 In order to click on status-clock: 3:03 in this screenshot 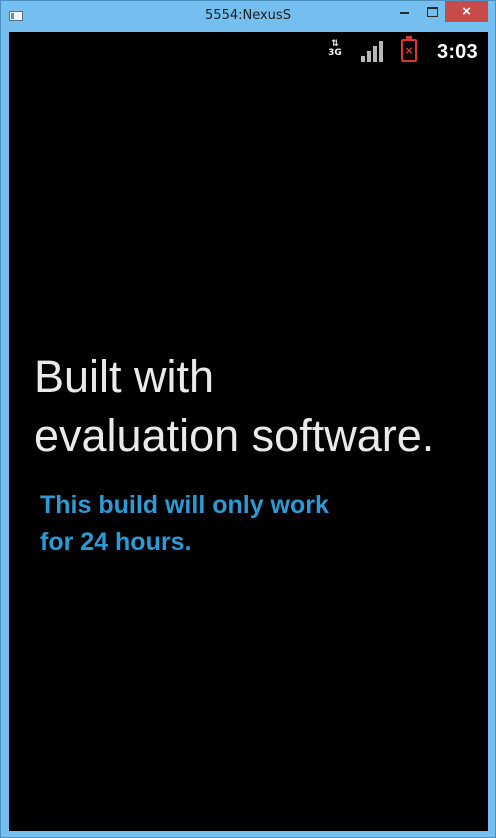, I will do `click(457, 52)`.